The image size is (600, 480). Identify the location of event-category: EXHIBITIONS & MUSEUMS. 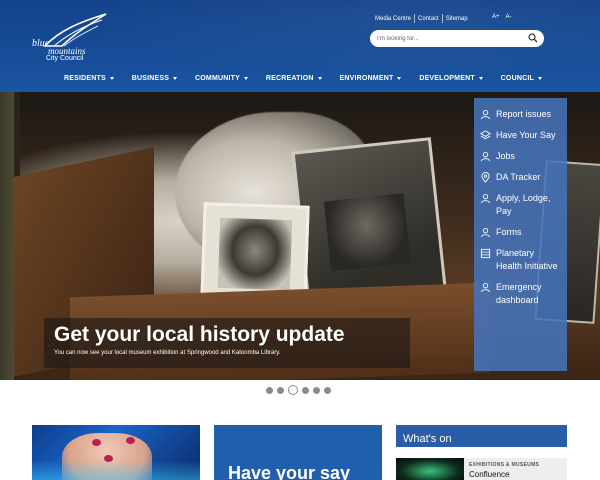
(504, 465).